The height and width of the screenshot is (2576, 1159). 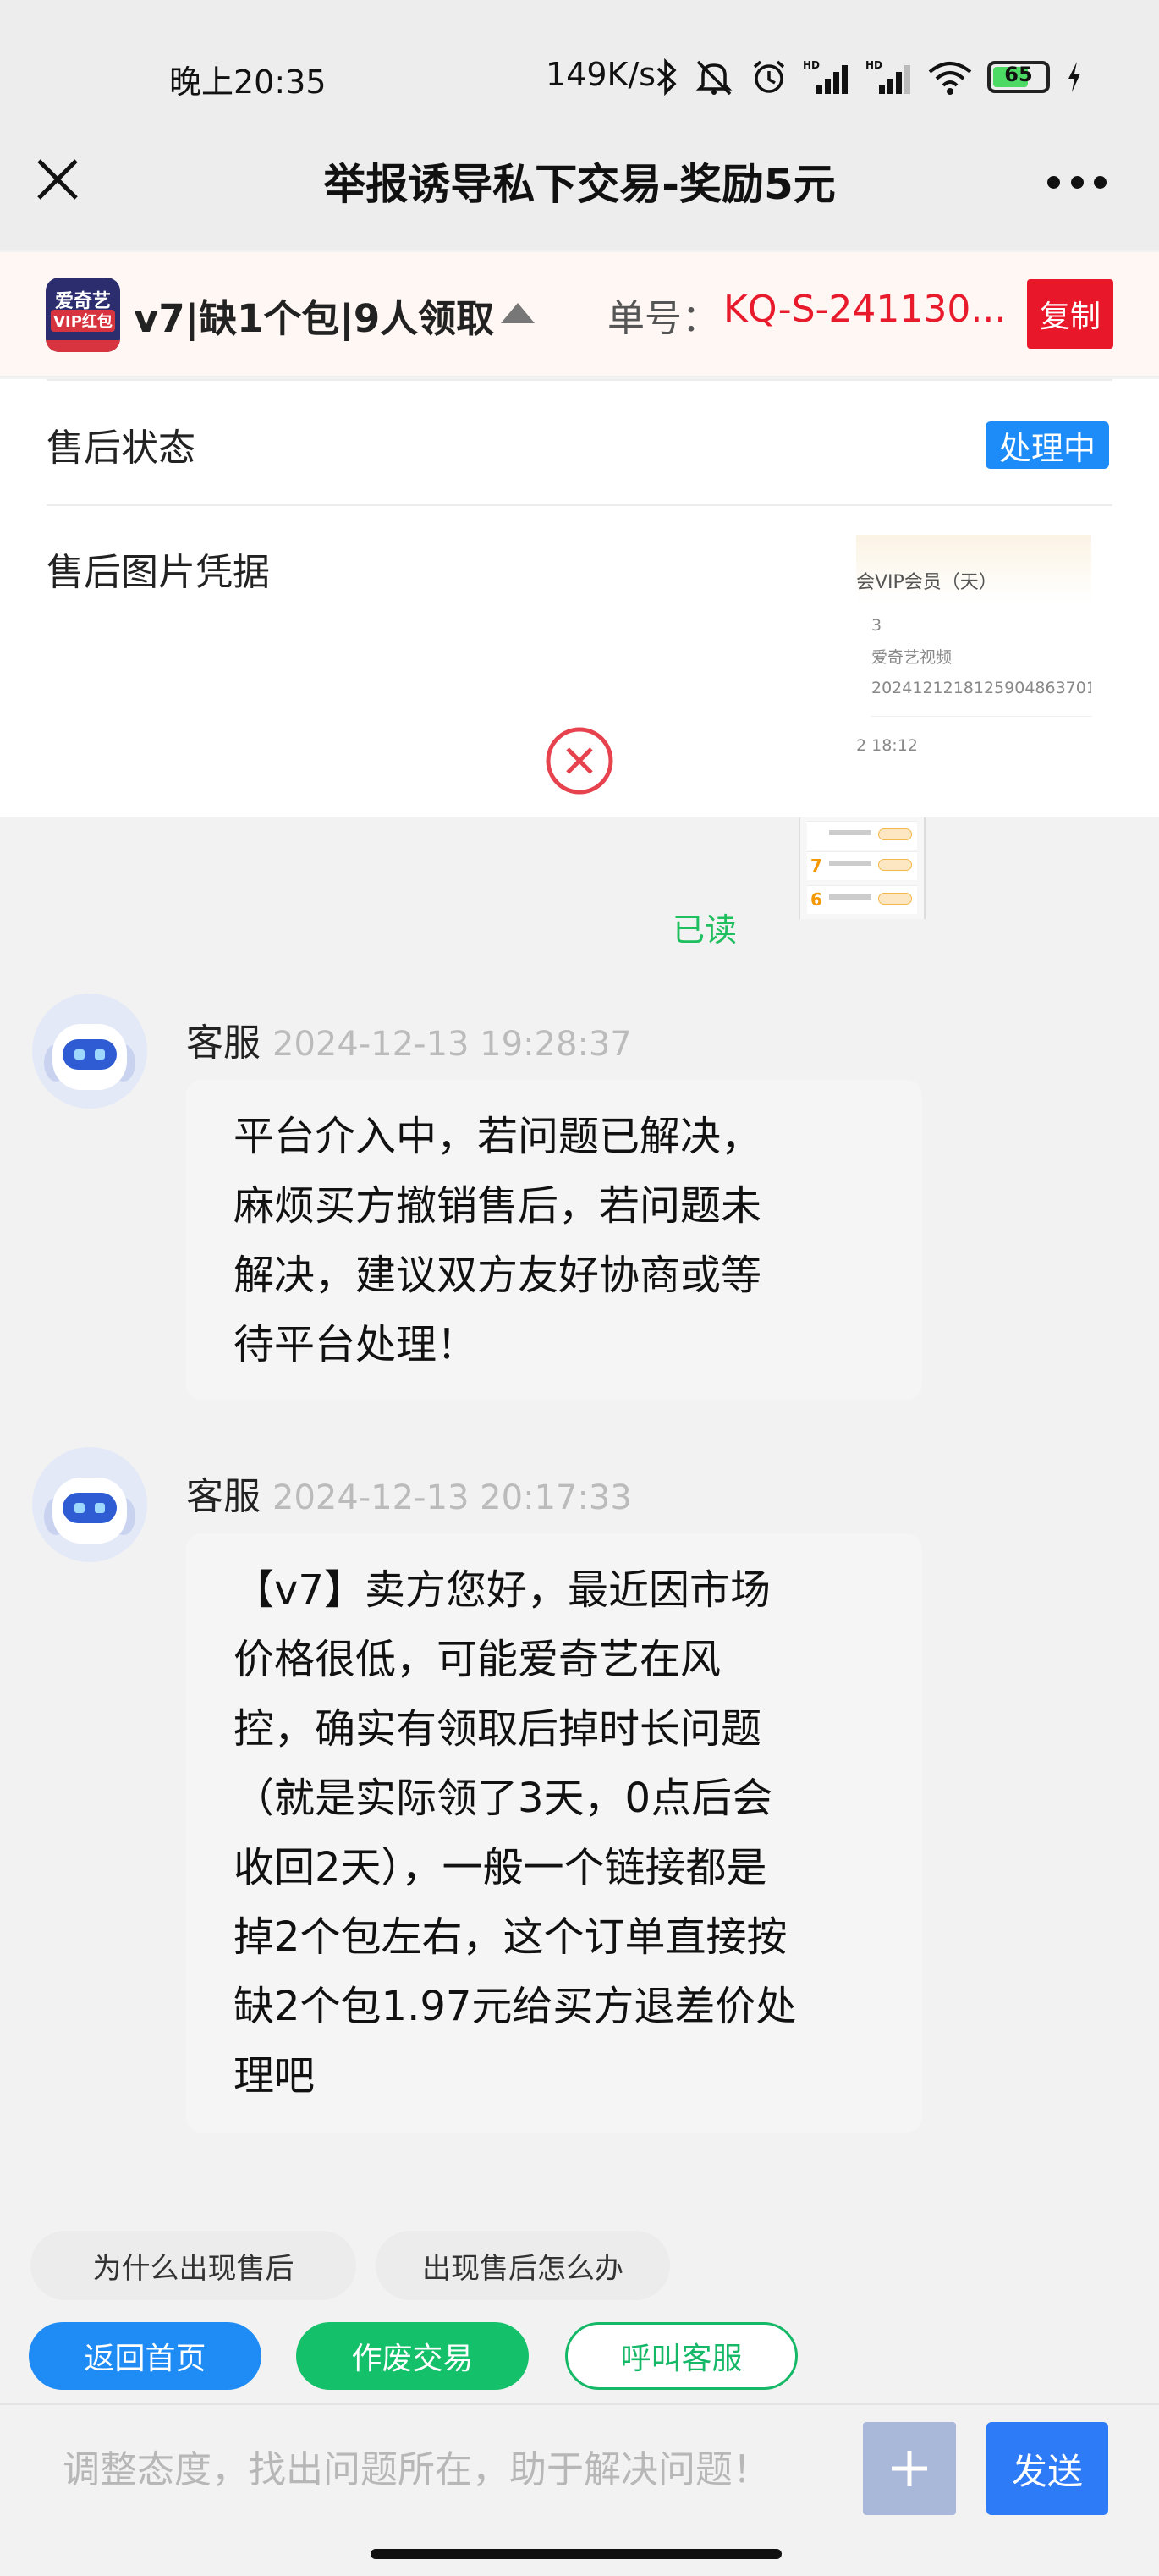 I want to click on charging-icon, so click(x=1074, y=77).